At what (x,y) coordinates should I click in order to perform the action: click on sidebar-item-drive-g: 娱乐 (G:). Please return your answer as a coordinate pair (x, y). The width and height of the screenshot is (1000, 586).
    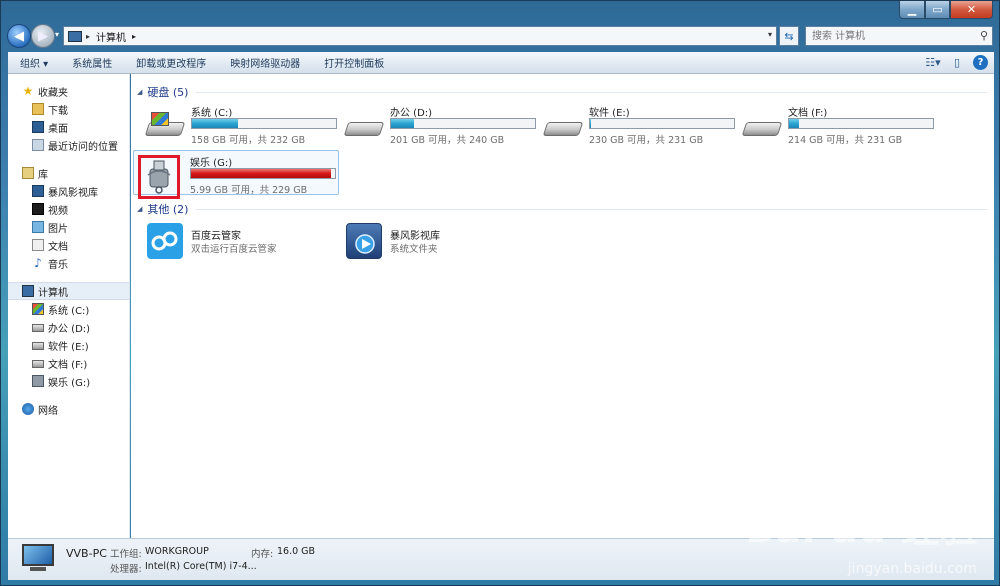
    Looking at the image, I should click on (68, 381).